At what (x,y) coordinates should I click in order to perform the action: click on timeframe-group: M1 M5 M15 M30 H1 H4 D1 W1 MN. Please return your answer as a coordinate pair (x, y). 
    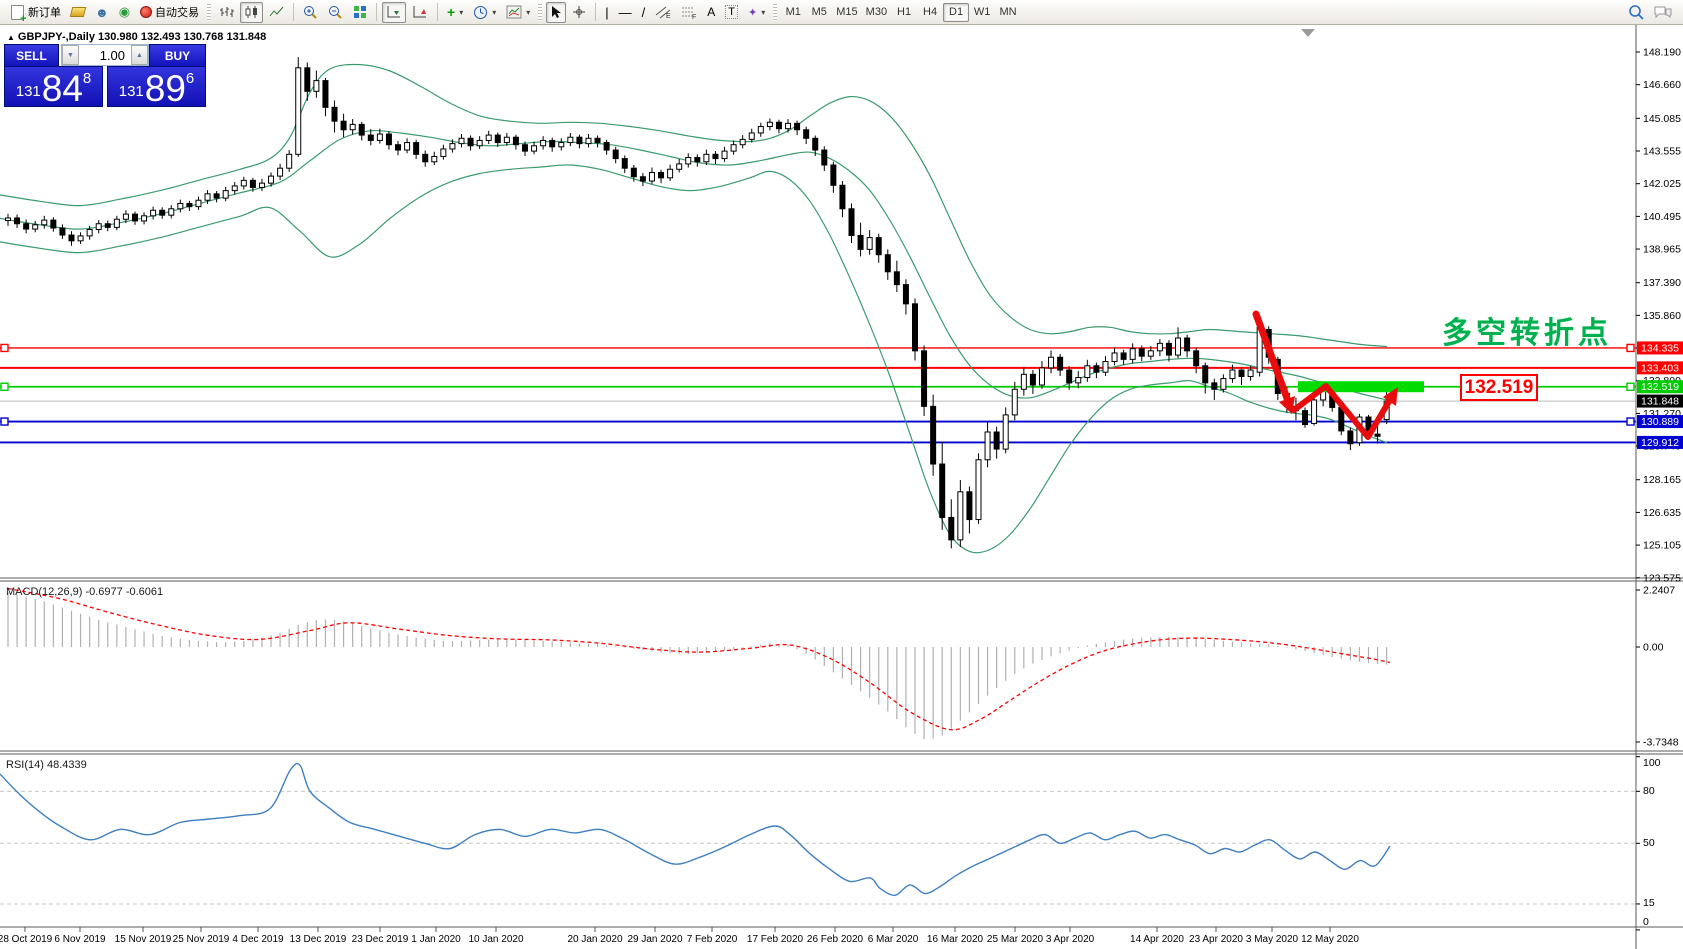
    Looking at the image, I should click on (900, 12).